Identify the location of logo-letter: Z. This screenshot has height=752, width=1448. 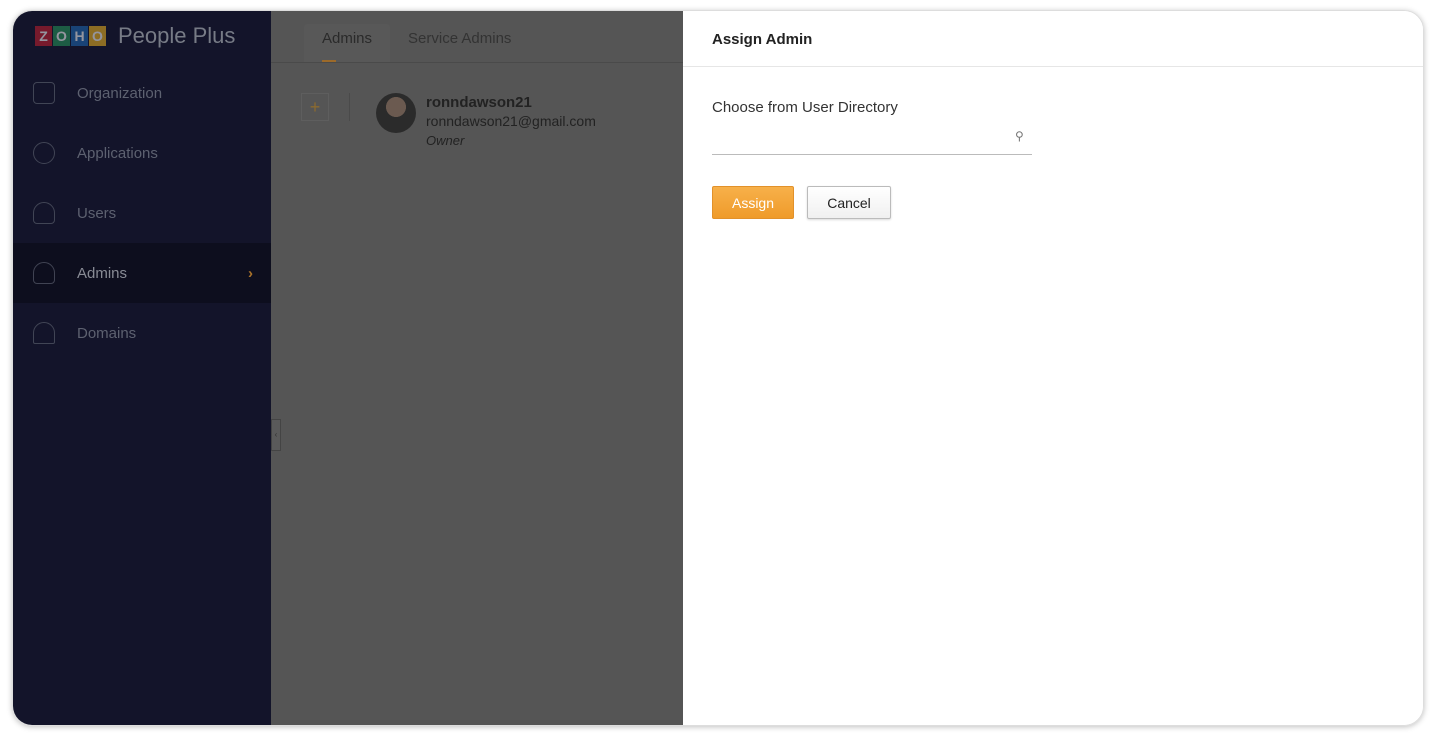
(43, 36).